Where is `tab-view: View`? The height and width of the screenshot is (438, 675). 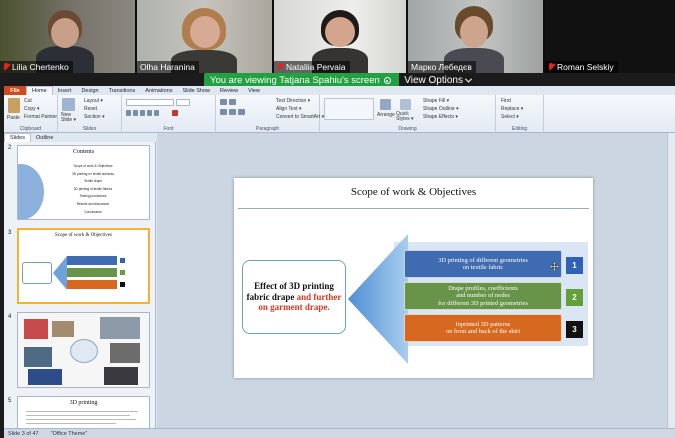
tab-view: View is located at coordinates (254, 90).